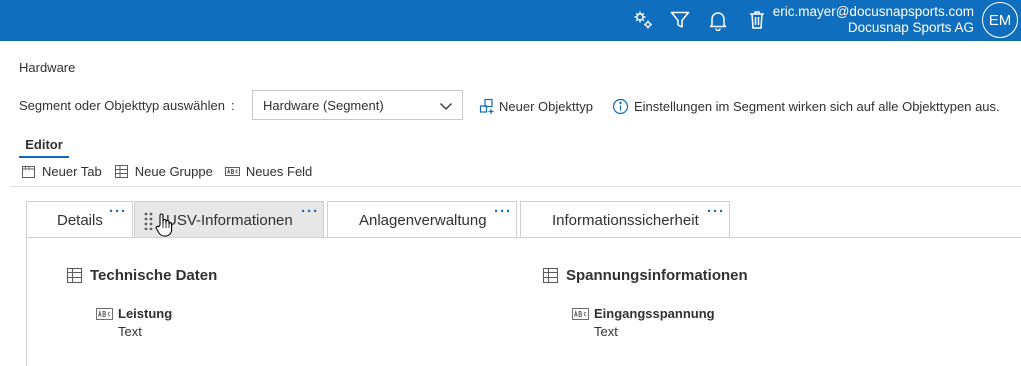  I want to click on editor-toolbar: Neuer Tab Neue Gruppe Neues Feld, so click(172, 171).